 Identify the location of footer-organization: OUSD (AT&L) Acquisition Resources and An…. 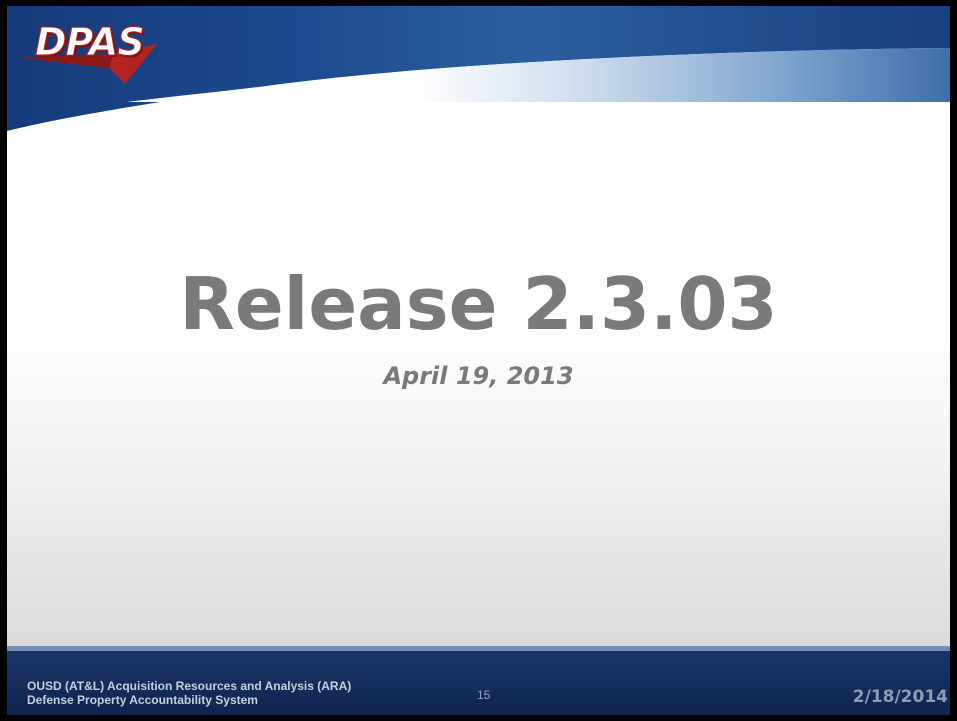
(189, 693).